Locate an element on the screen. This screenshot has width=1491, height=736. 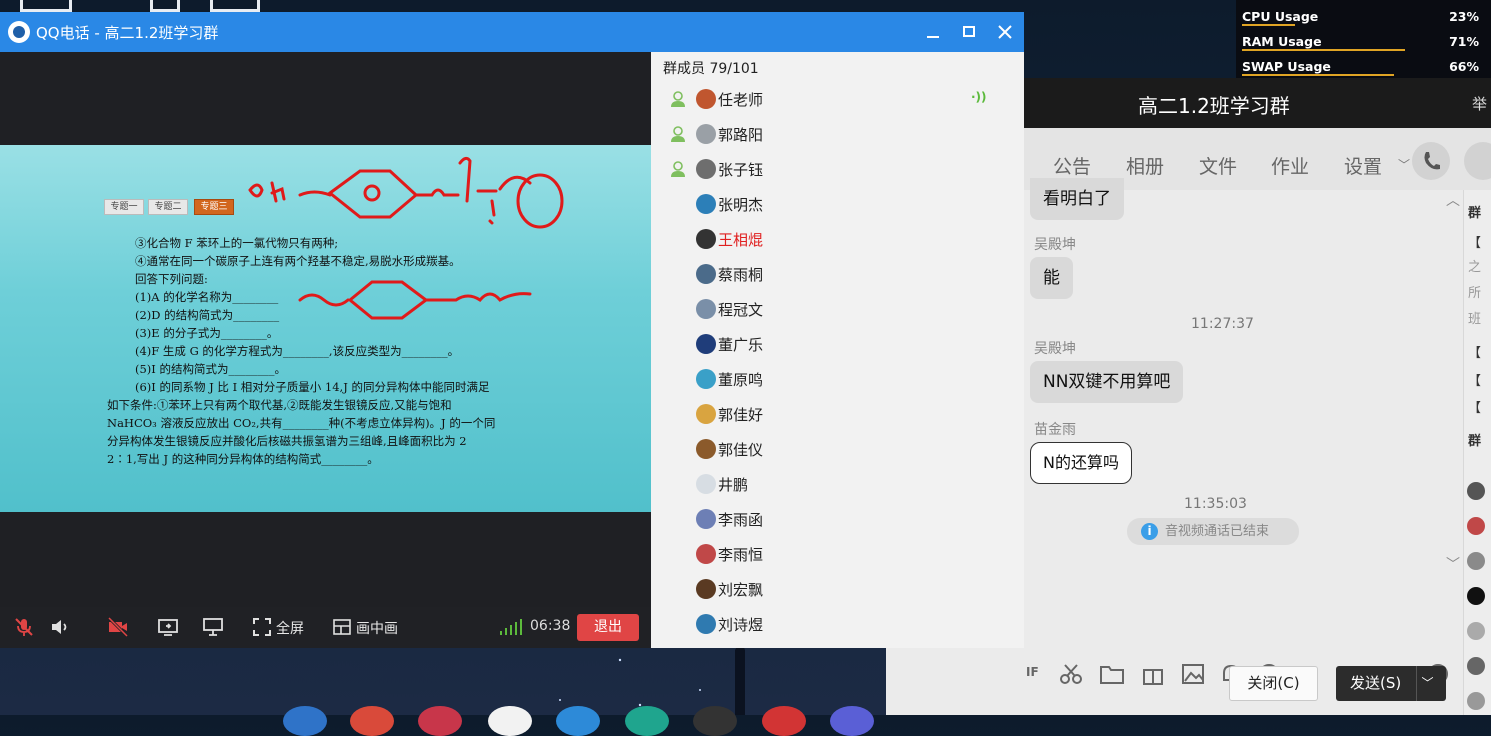
member-name: 董原鸣 is located at coordinates (741, 380).